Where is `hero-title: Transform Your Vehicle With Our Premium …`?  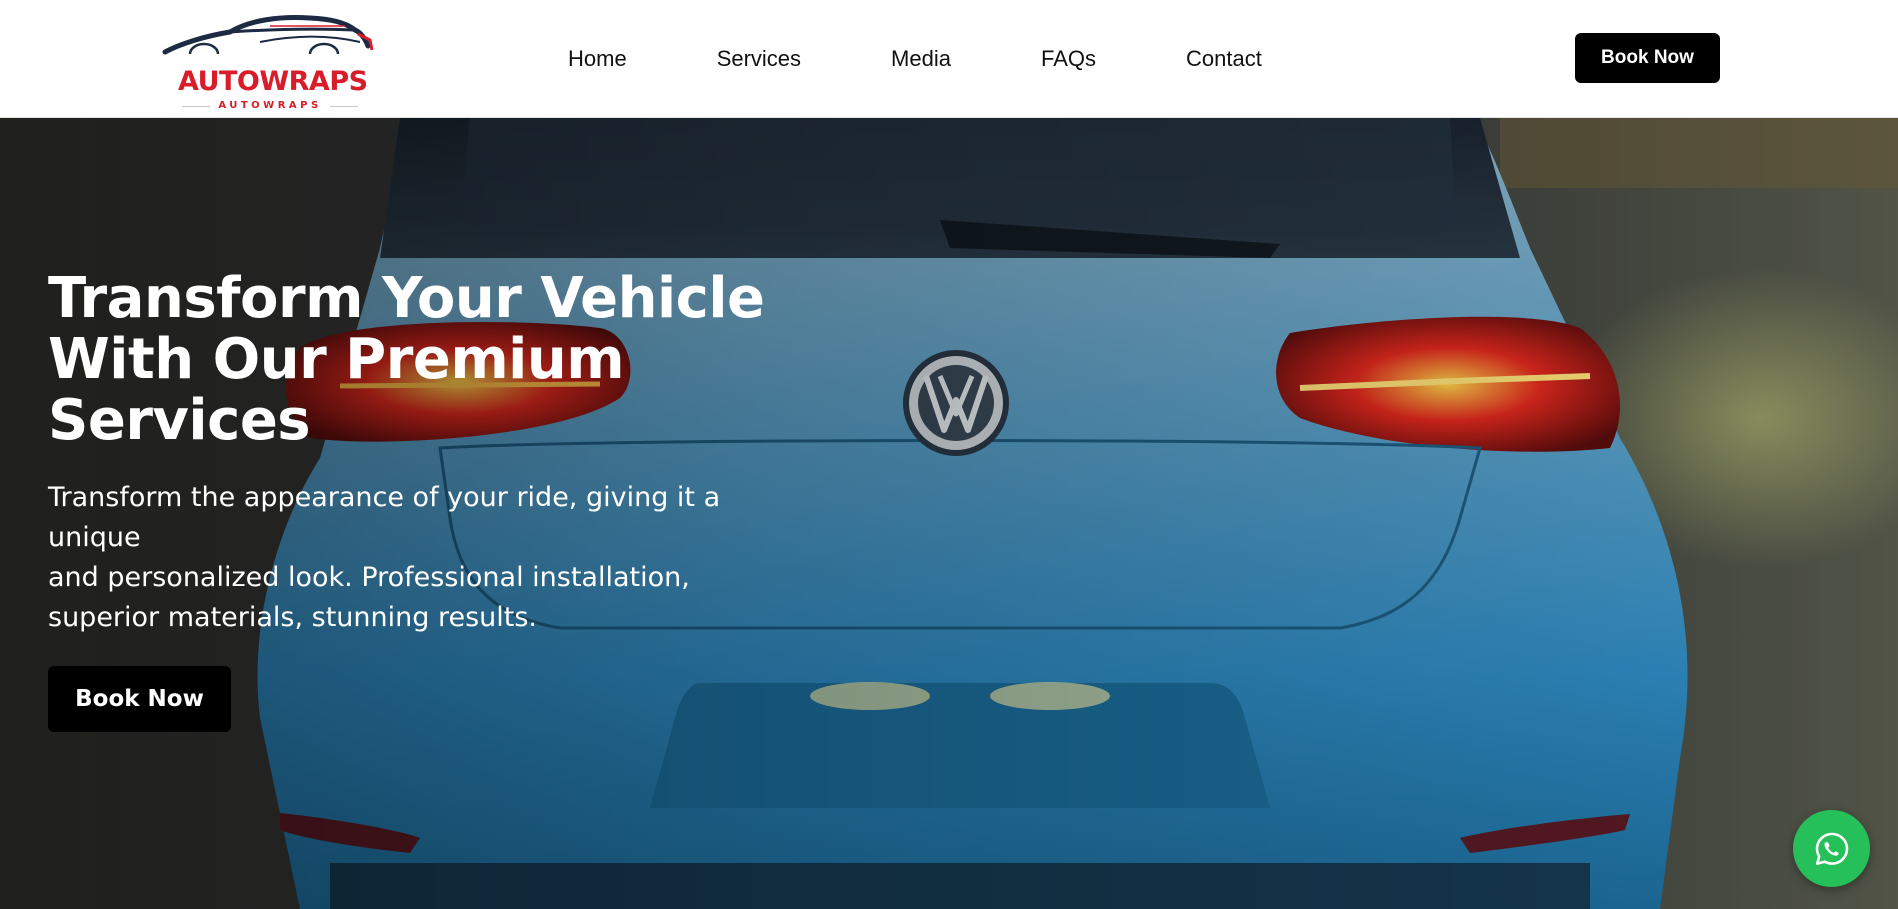 hero-title: Transform Your Vehicle With Our Premium … is located at coordinates (408, 359).